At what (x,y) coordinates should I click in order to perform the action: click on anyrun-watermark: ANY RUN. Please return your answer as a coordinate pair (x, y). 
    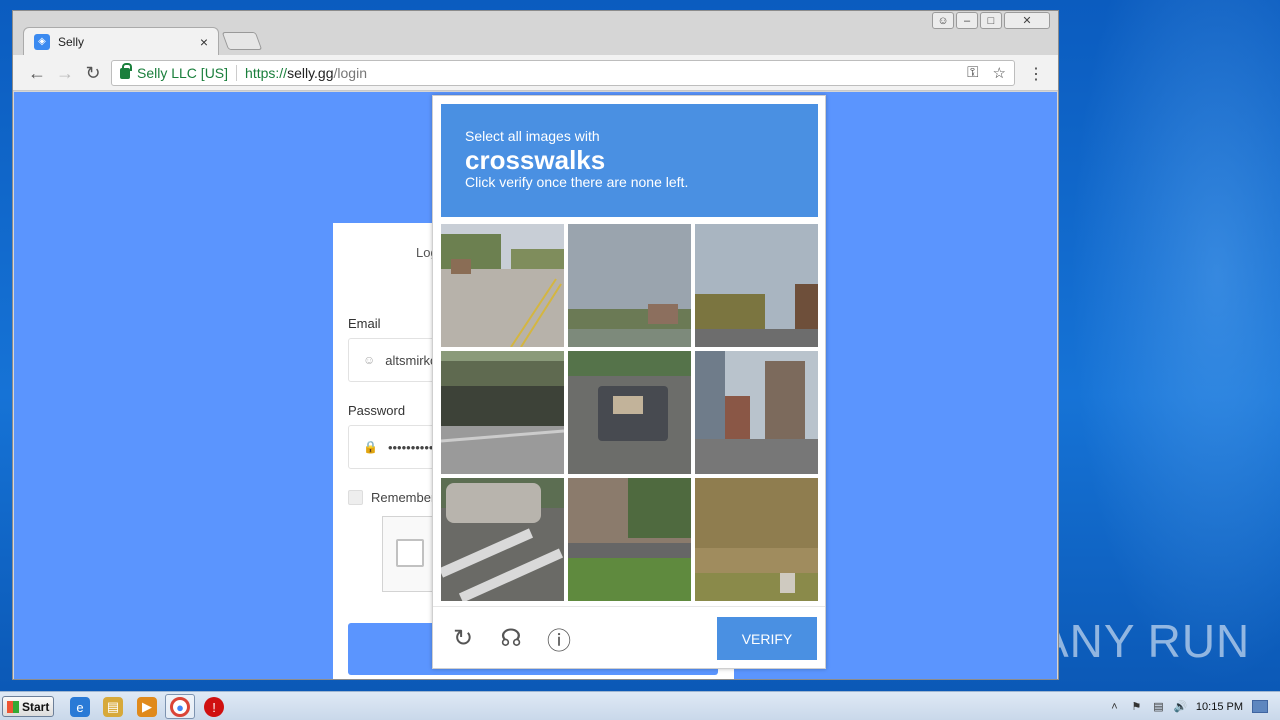
    Looking at the image, I should click on (1144, 641).